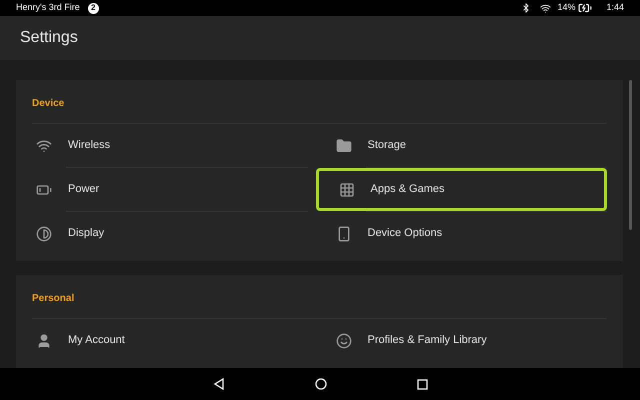 This screenshot has height=400, width=640. What do you see at coordinates (320, 384) in the screenshot?
I see `home-icon` at bounding box center [320, 384].